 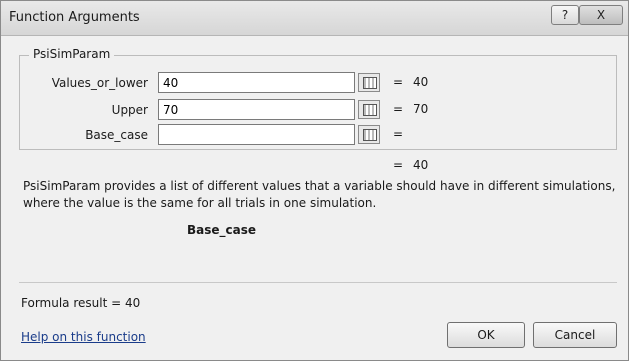 What do you see at coordinates (486, 335) in the screenshot?
I see `ok-button: OK` at bounding box center [486, 335].